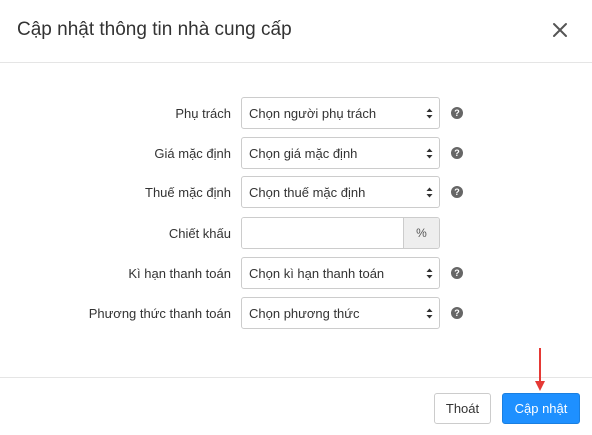 This screenshot has height=435, width=592. What do you see at coordinates (304, 313) in the screenshot?
I see `payment-method-select-value: Chọn phương thức` at bounding box center [304, 313].